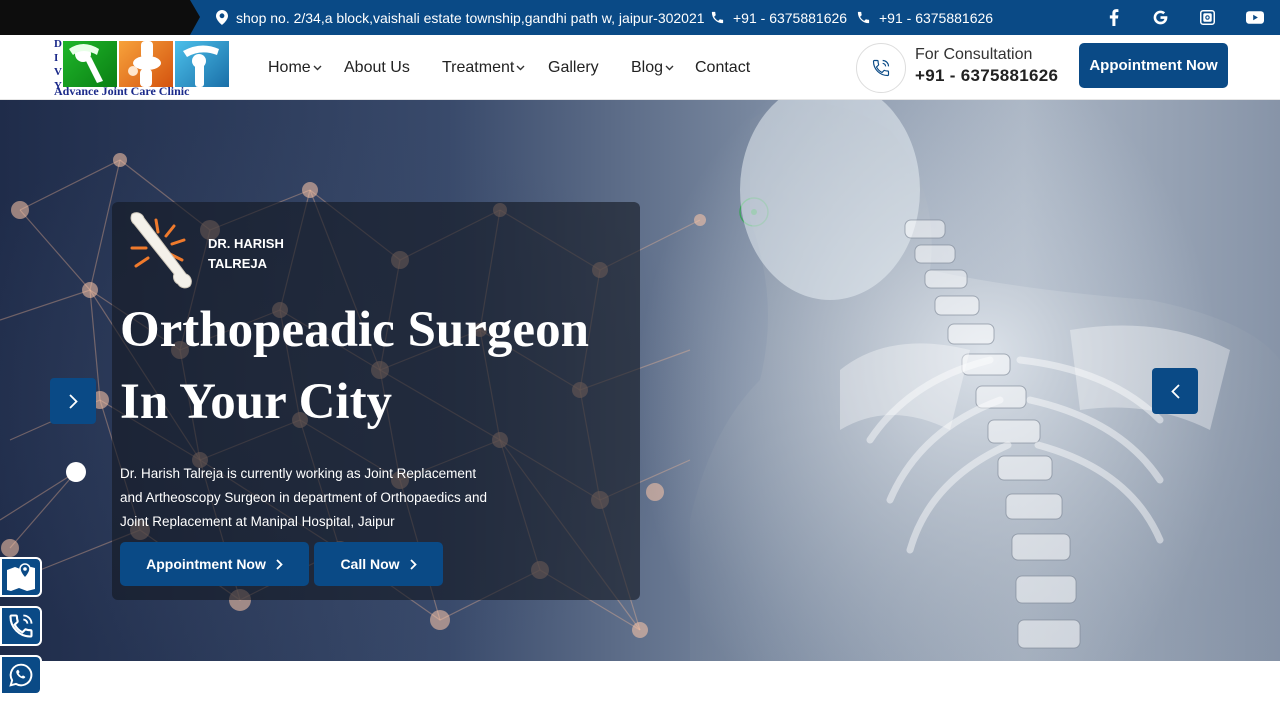 The height and width of the screenshot is (720, 1280). What do you see at coordinates (202, 64) in the screenshot?
I see `shoulder-joint-icon` at bounding box center [202, 64].